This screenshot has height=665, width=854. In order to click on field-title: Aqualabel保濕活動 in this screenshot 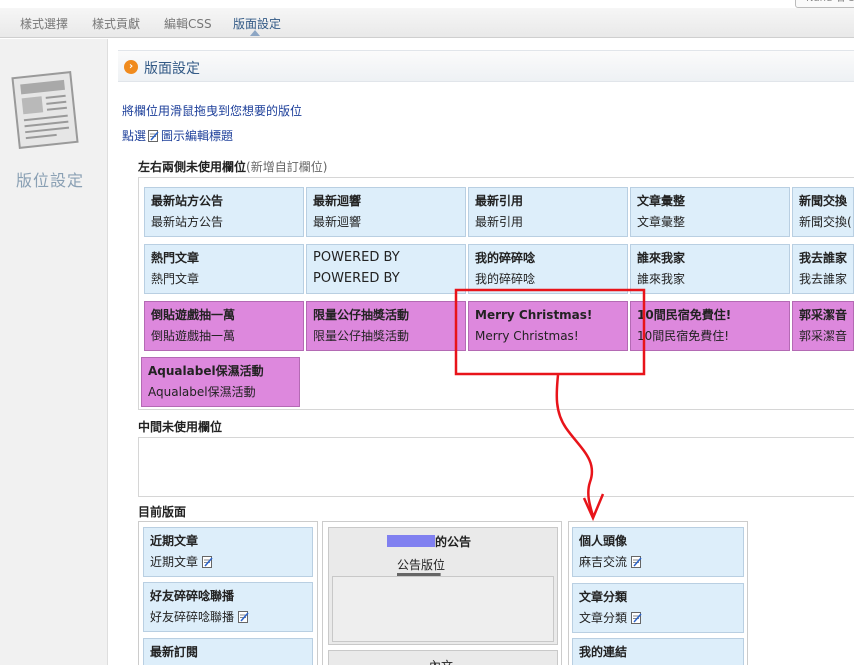, I will do `click(206, 371)`.